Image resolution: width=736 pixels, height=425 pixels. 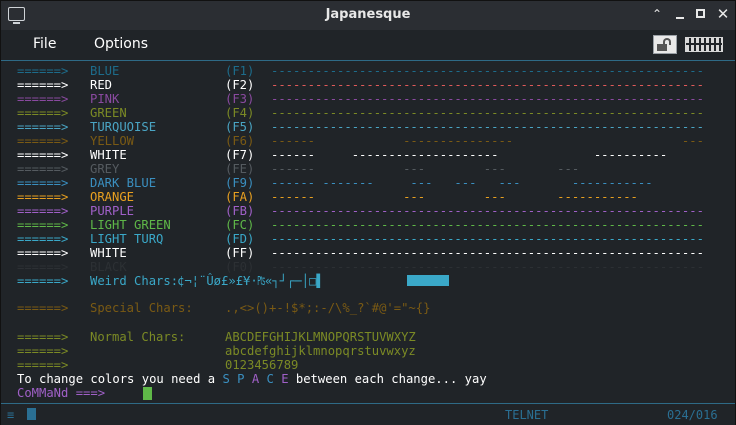 What do you see at coordinates (320, 351) in the screenshot?
I see `normal-lower: abcdefghijklmnopqrstuvwxyz` at bounding box center [320, 351].